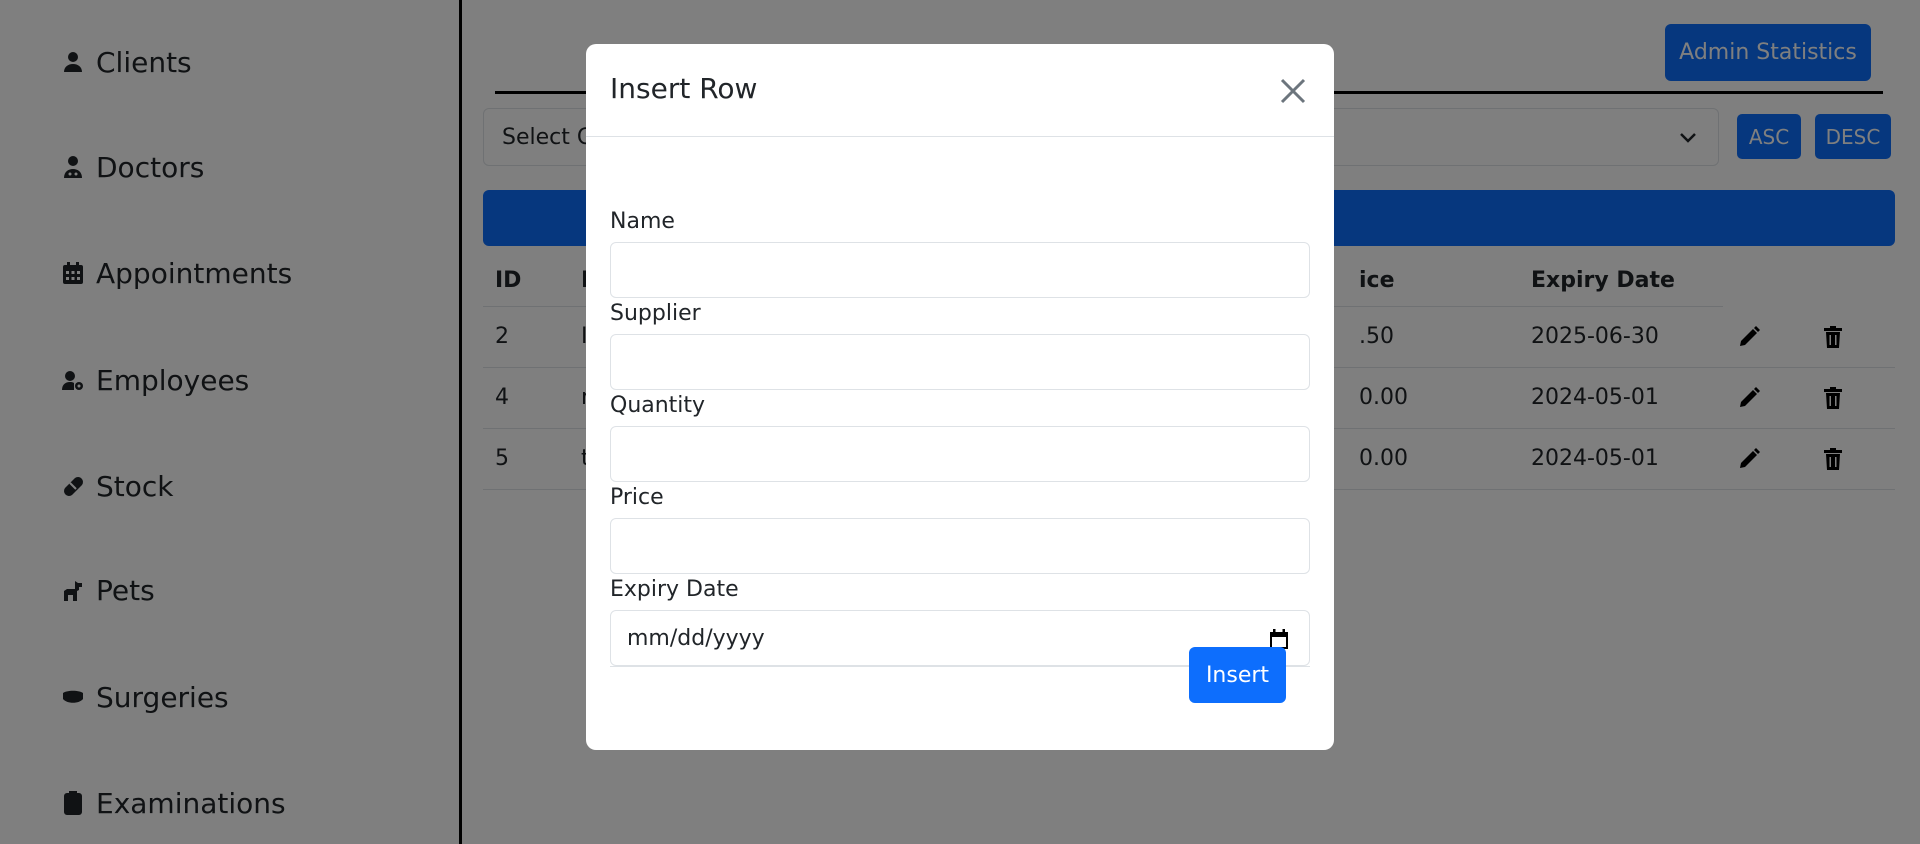 The width and height of the screenshot is (1920, 844). I want to click on supplier-label: Supplier, so click(655, 313).